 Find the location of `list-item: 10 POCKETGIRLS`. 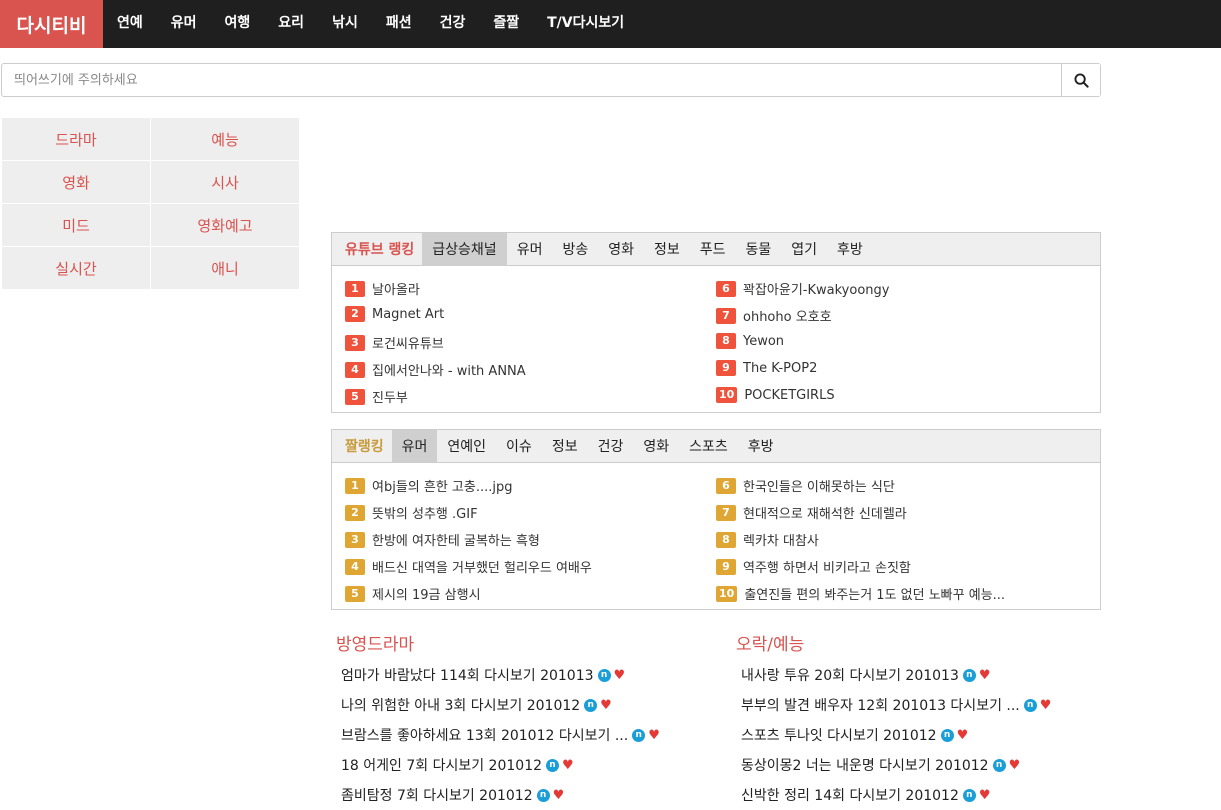

list-item: 10 POCKETGIRLS is located at coordinates (775, 395).